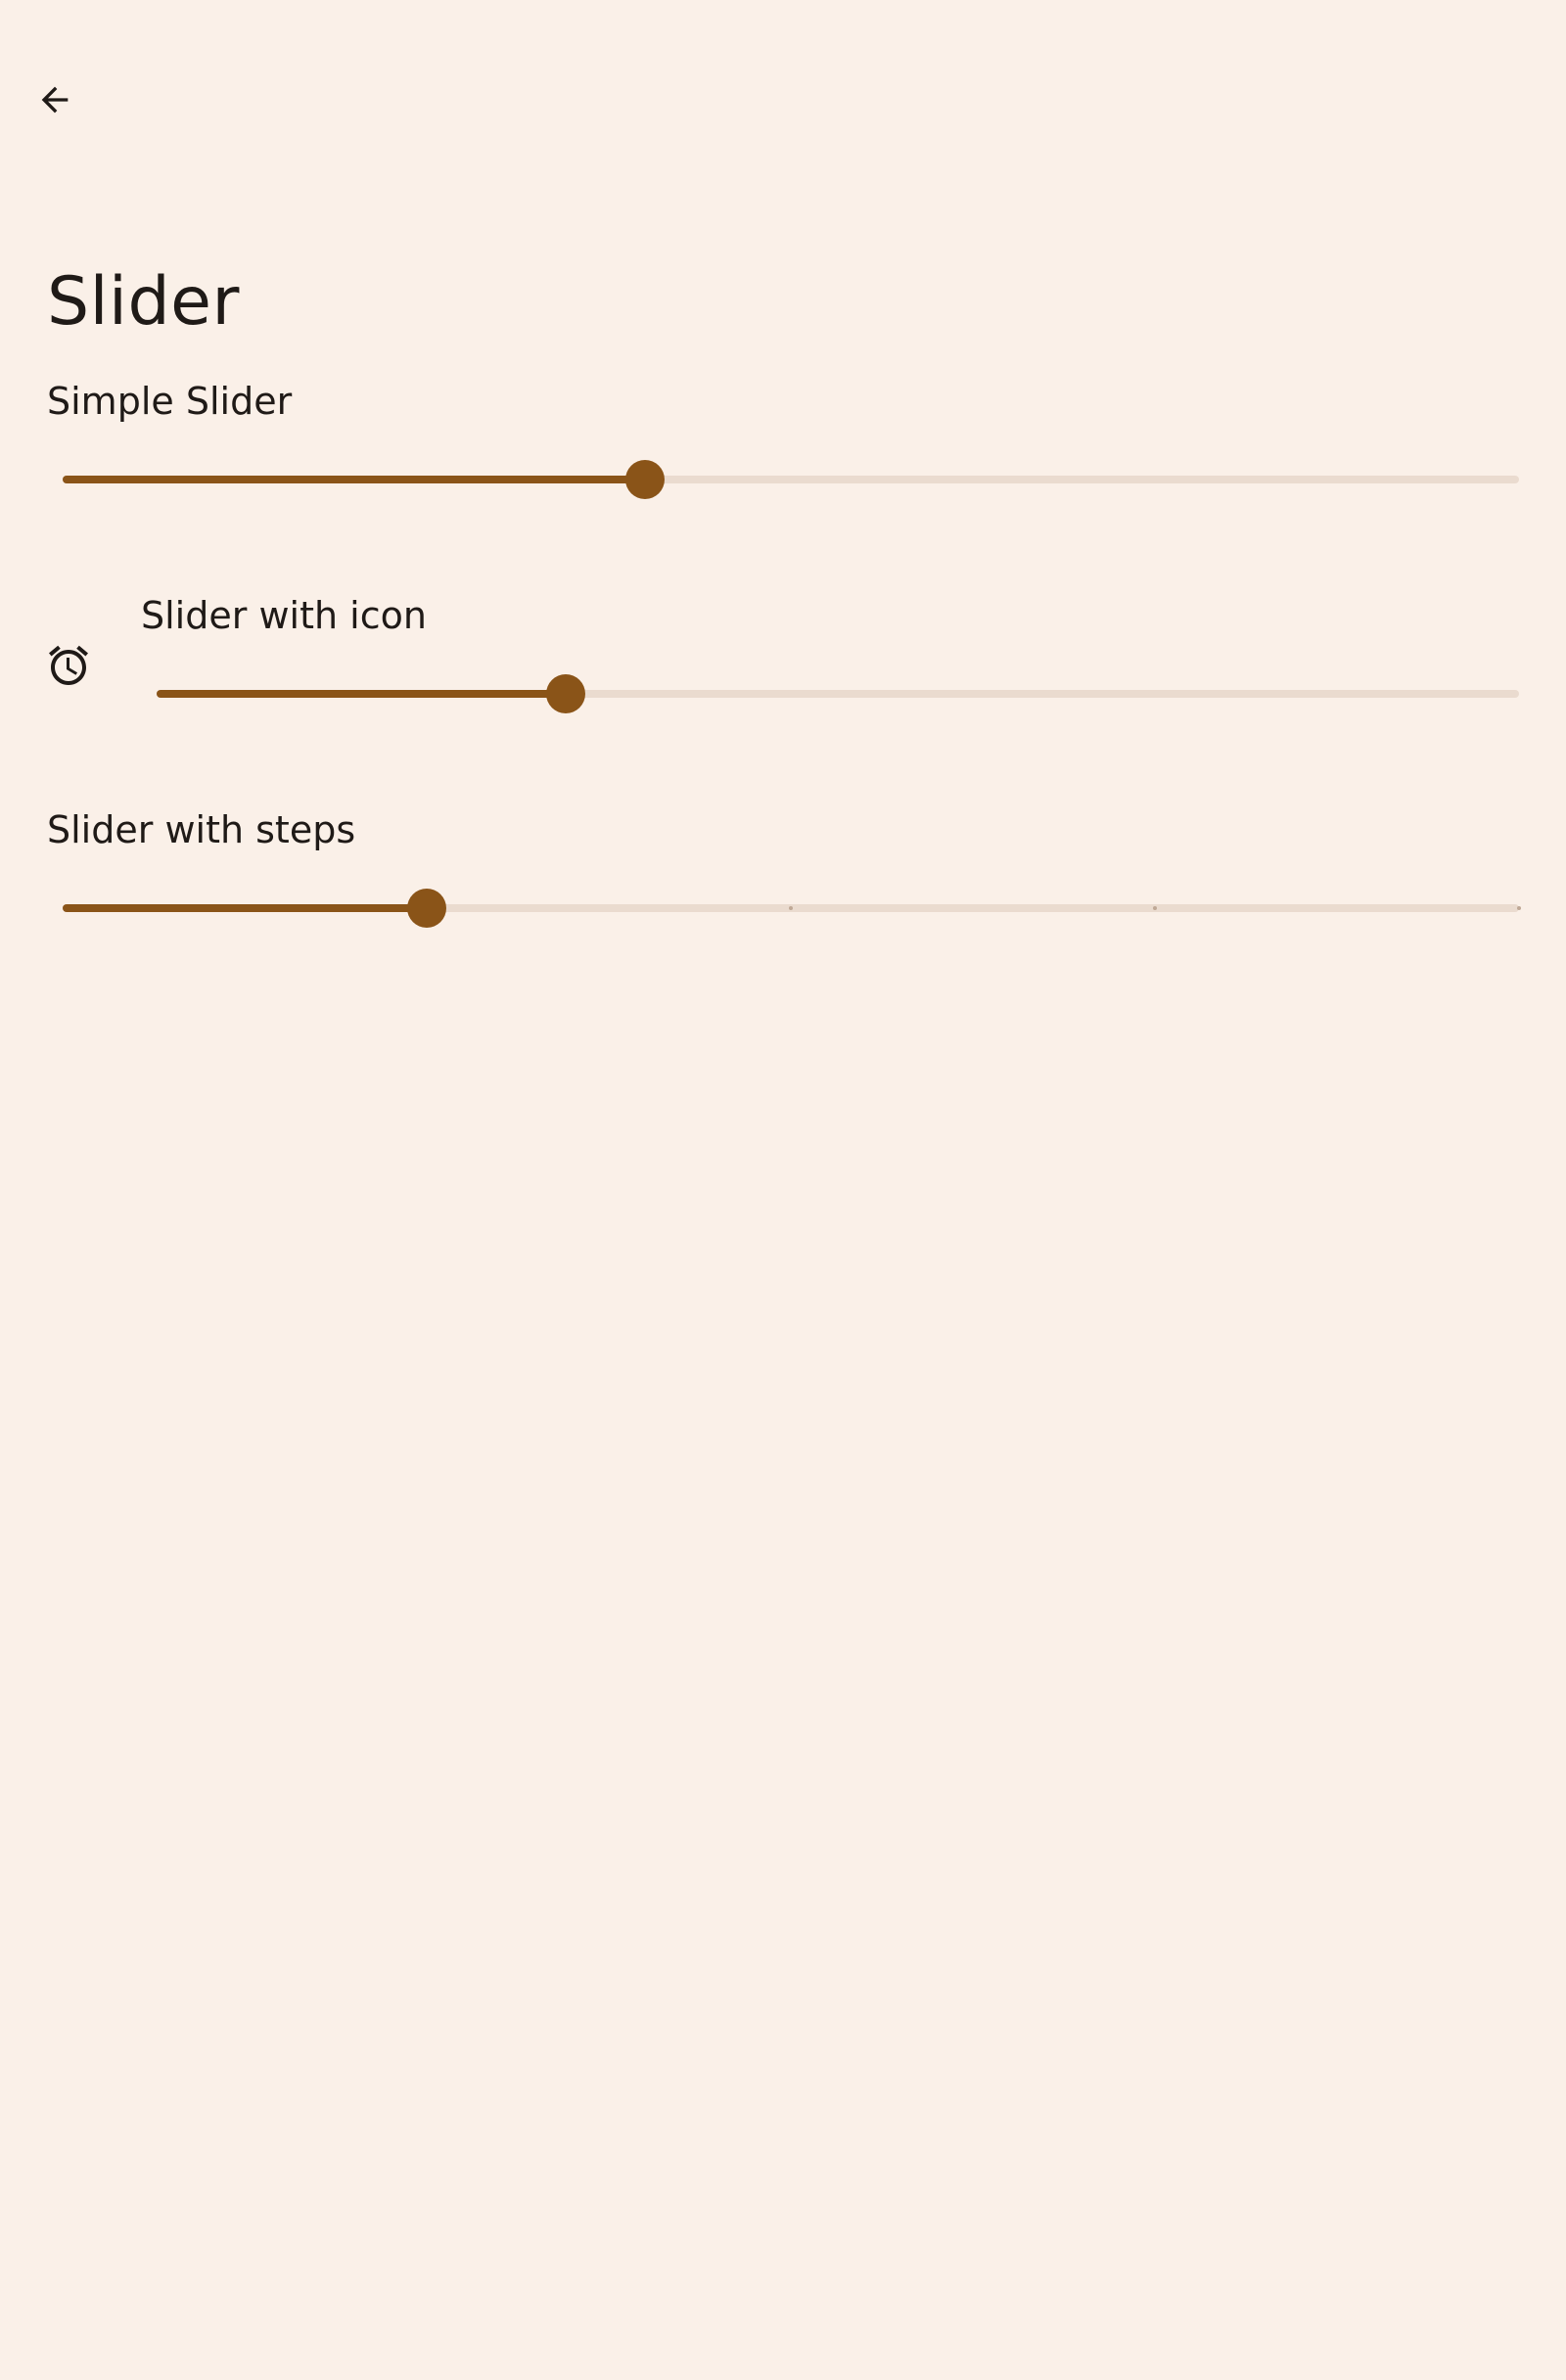 The image size is (1566, 2380). Describe the element at coordinates (791, 479) in the screenshot. I see `simple-slider` at that location.